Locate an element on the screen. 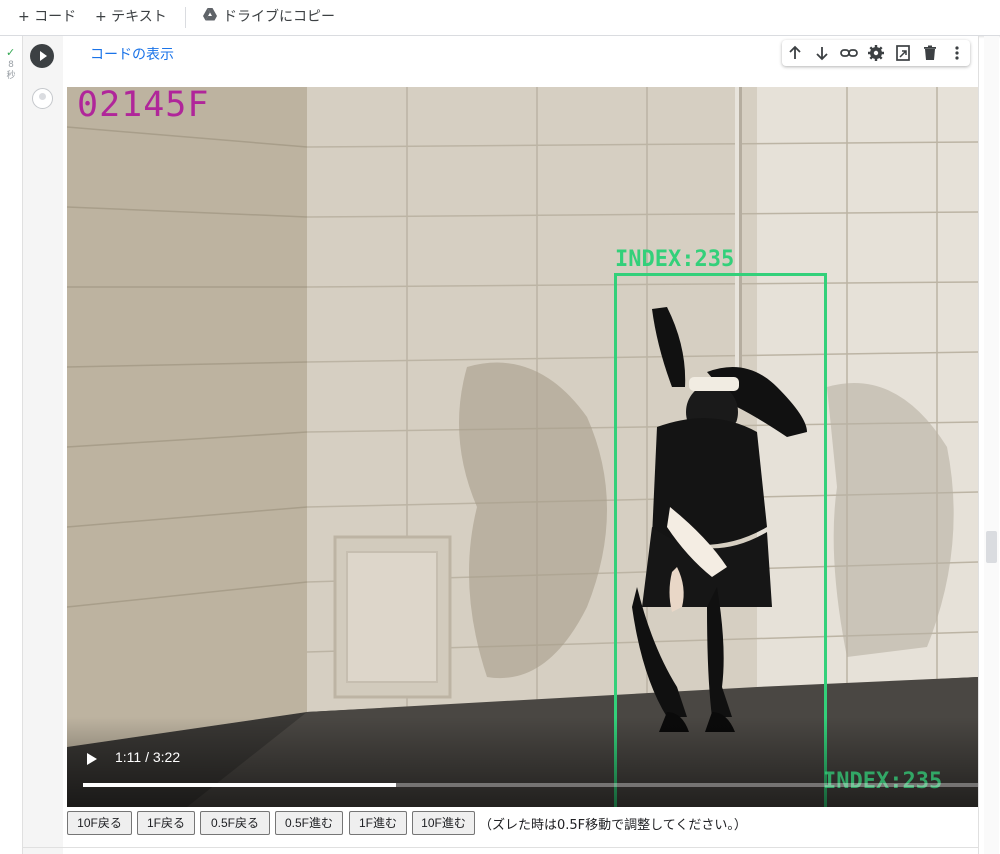 The width and height of the screenshot is (1000, 854). progress-bar is located at coordinates (530, 785).